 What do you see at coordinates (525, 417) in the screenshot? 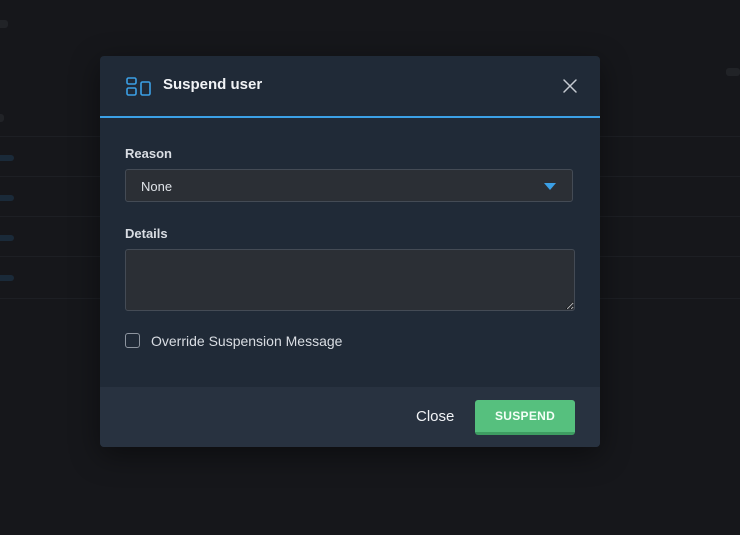
I see `suspend-button: SUSPEND` at bounding box center [525, 417].